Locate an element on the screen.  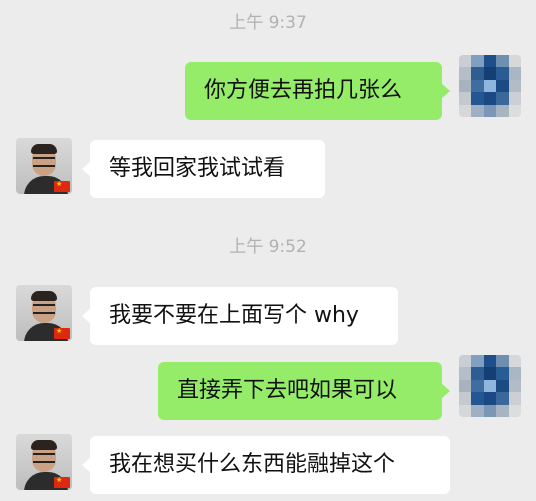
message-row-incoming: 等我回家我试试看 is located at coordinates (268, 170).